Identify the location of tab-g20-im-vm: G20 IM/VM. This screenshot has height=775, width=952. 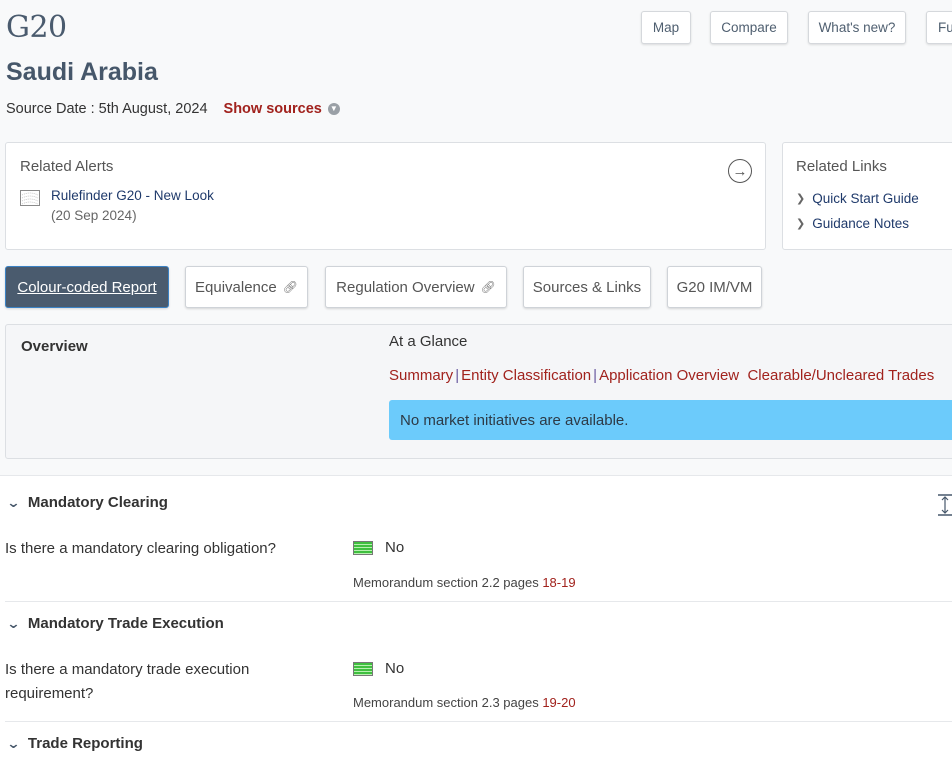
(714, 287).